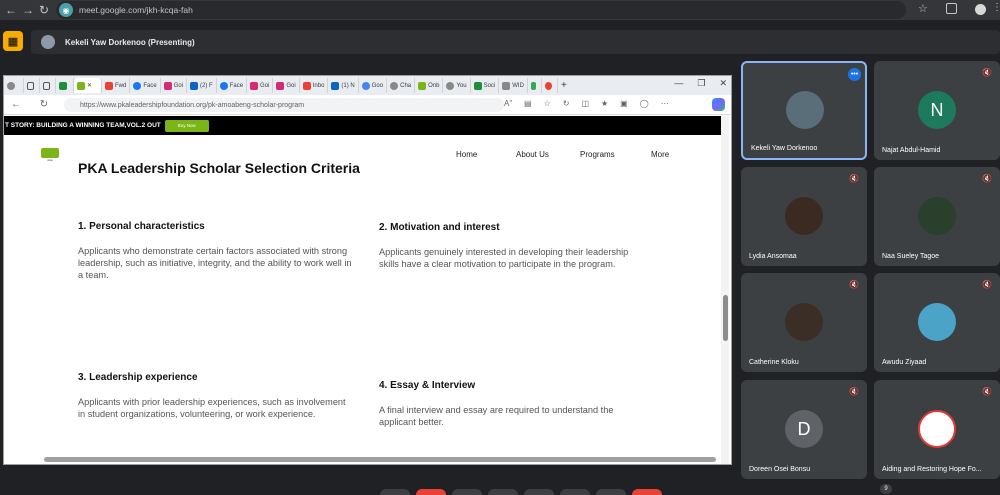 The image size is (1000, 495). I want to click on tab-12: Onb, so click(429, 85).